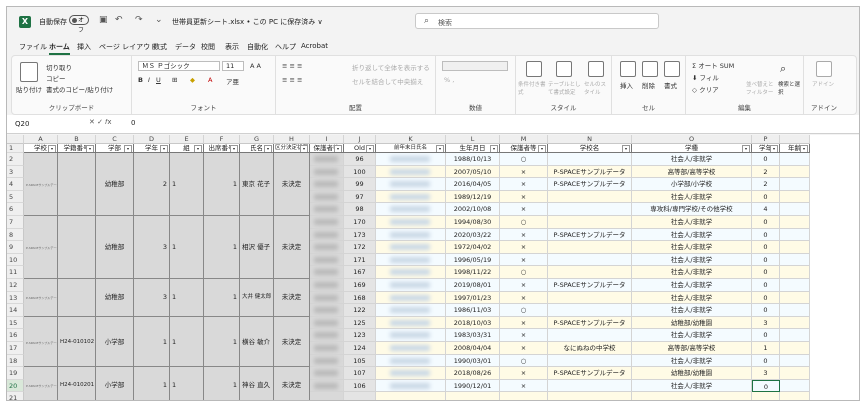  I want to click on autosum-button: Σ オート SUM, so click(713, 65).